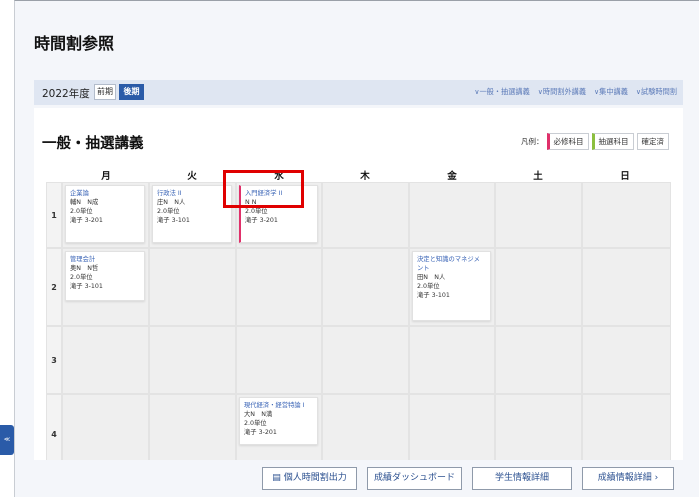  What do you see at coordinates (501, 92) in the screenshot?
I see `link-general-lottery: 一般・抽選講義` at bounding box center [501, 92].